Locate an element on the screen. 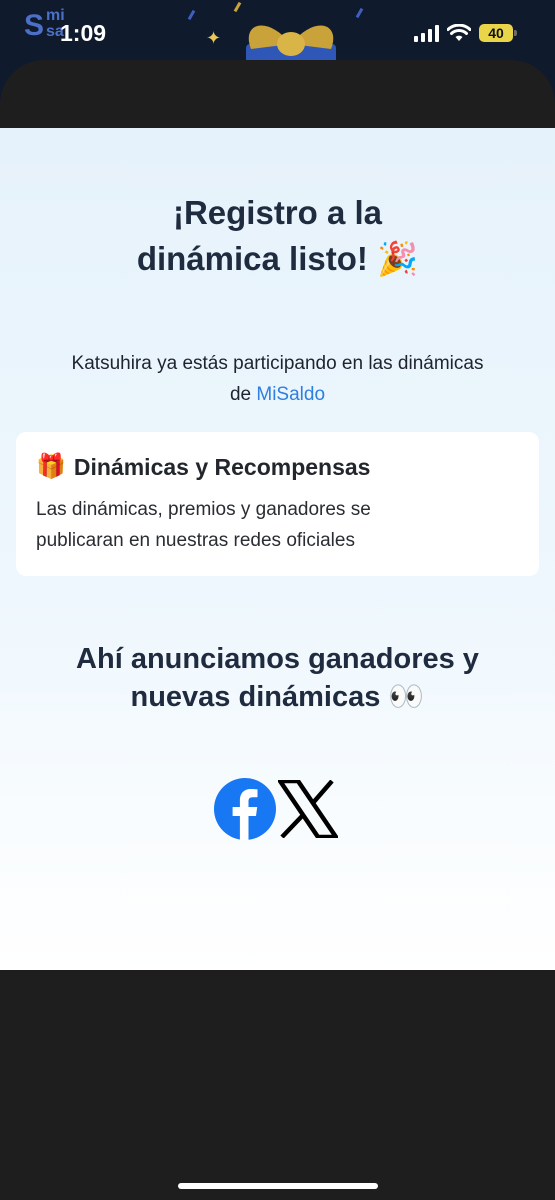  social-links is located at coordinates (279, 809).